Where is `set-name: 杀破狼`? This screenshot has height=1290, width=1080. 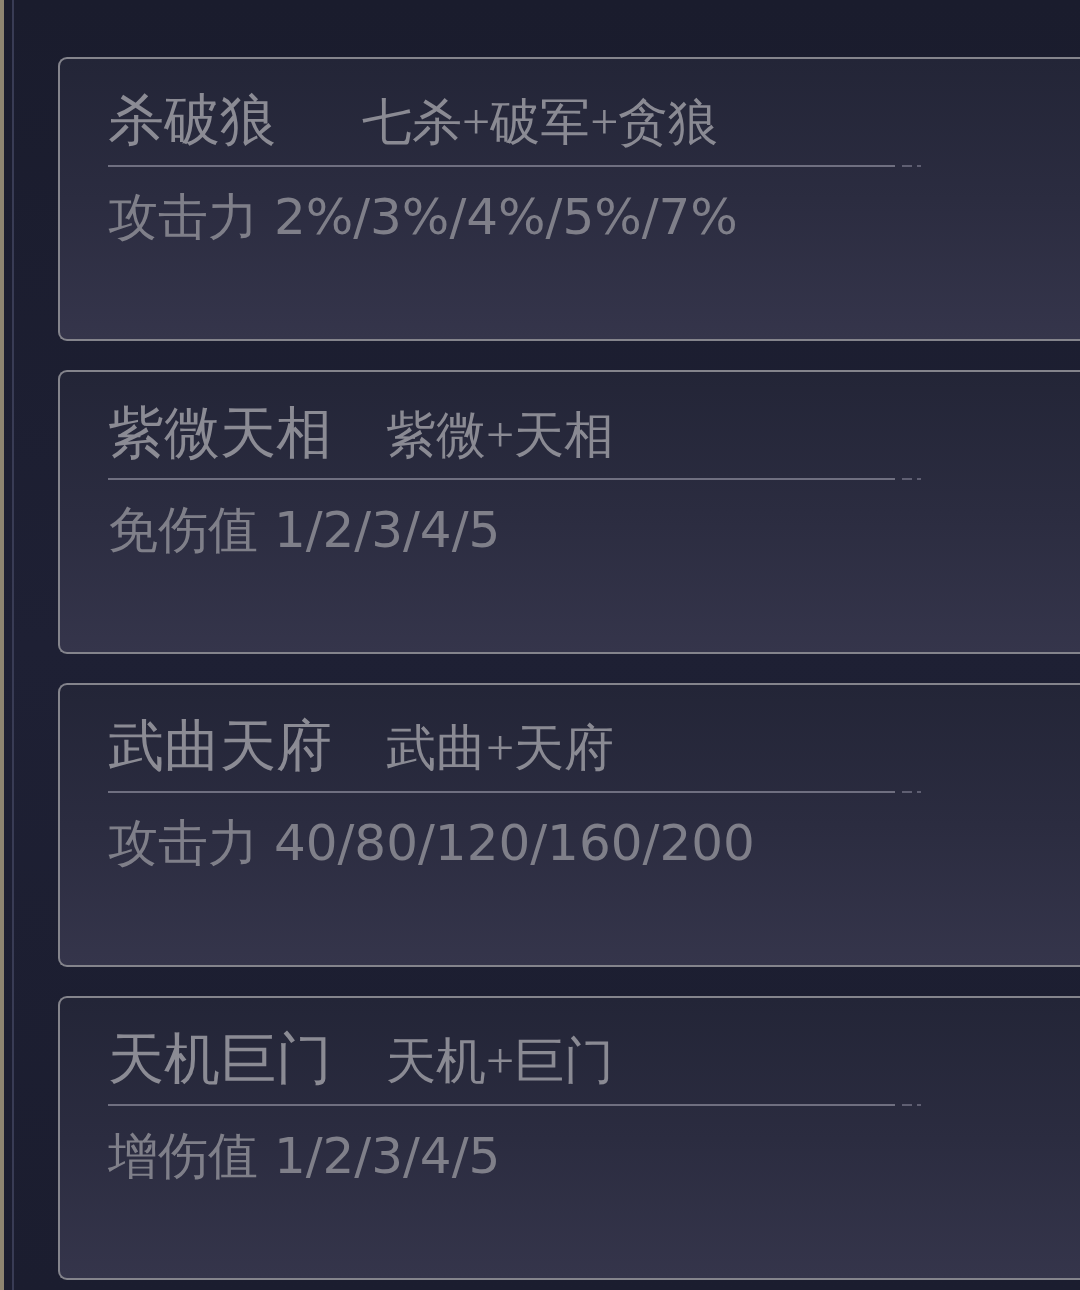 set-name: 杀破狼 is located at coordinates (192, 120).